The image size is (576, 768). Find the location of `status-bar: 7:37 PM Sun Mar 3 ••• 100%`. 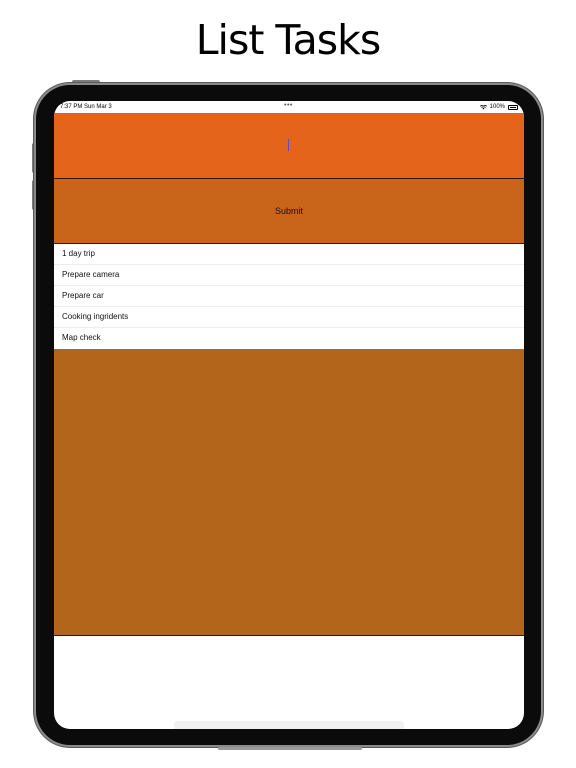

status-bar: 7:37 PM Sun Mar 3 ••• 100% is located at coordinates (289, 107).